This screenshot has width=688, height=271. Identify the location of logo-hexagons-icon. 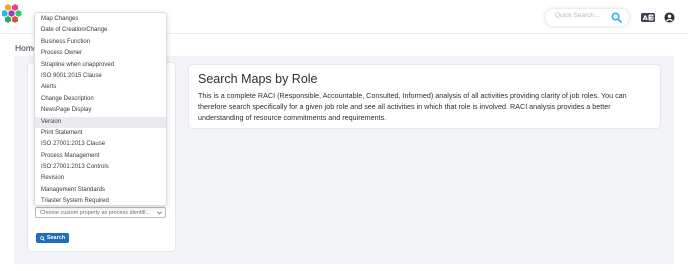
(12, 15).